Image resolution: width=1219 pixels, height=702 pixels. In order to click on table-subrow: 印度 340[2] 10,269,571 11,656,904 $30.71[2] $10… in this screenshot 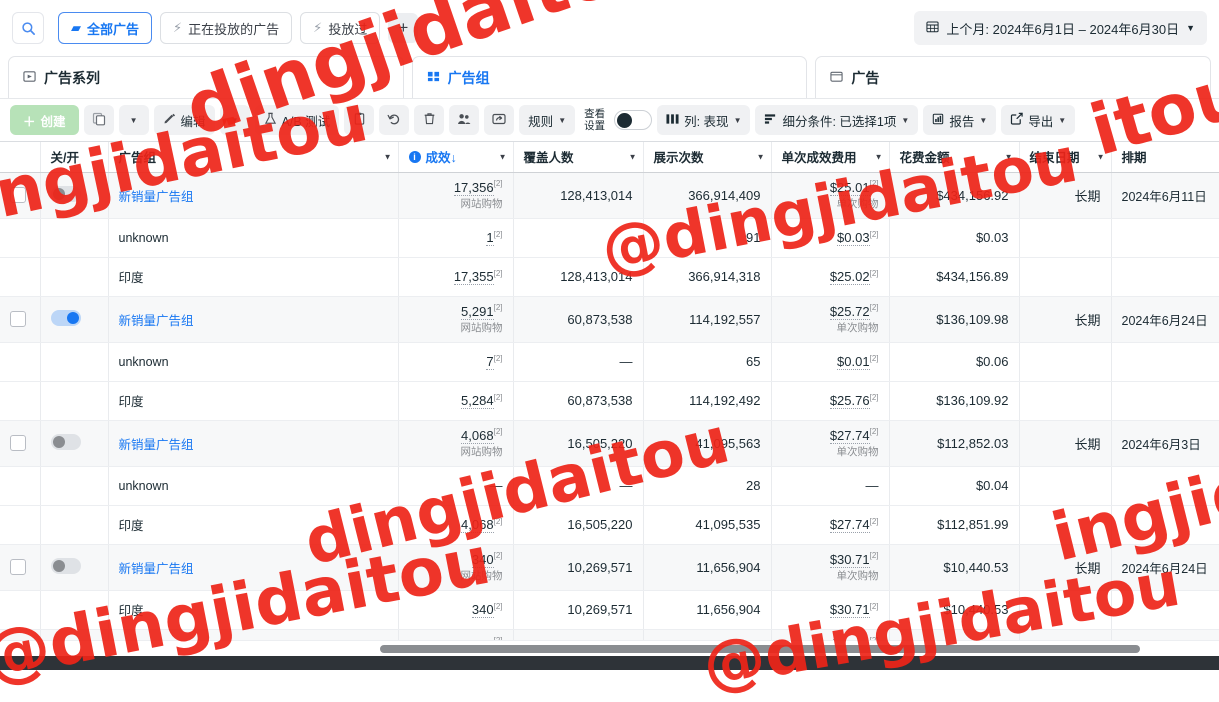, I will do `click(609, 610)`.